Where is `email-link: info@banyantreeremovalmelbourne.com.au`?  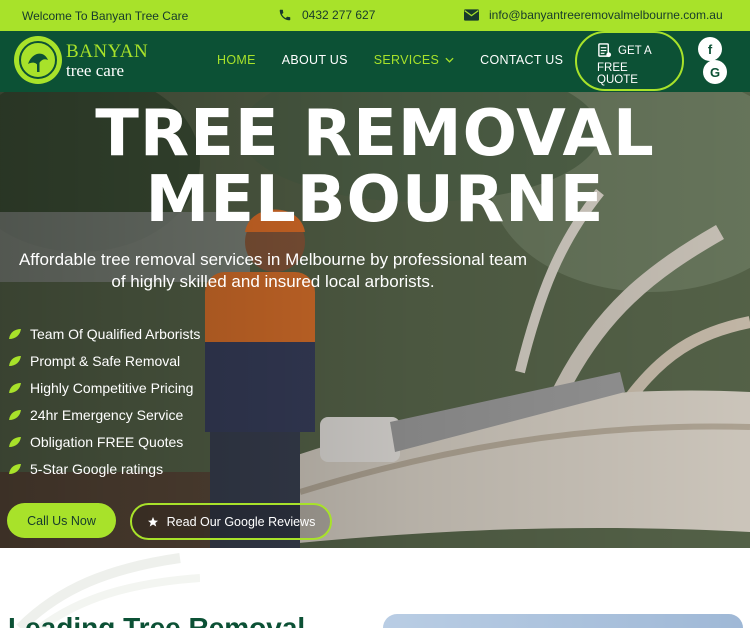 email-link: info@banyantreeremovalmelbourne.com.au is located at coordinates (593, 15).